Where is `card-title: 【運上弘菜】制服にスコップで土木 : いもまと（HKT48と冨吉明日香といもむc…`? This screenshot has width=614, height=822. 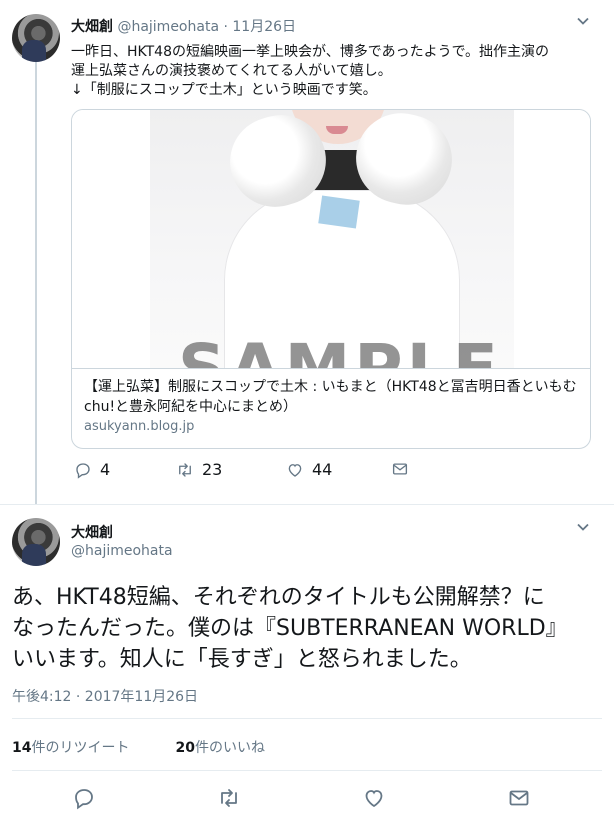
card-title: 【運上弘菜】制服にスコップで土木 : いもまと（HKT48と冨吉明日香といもむc… is located at coordinates (330, 397).